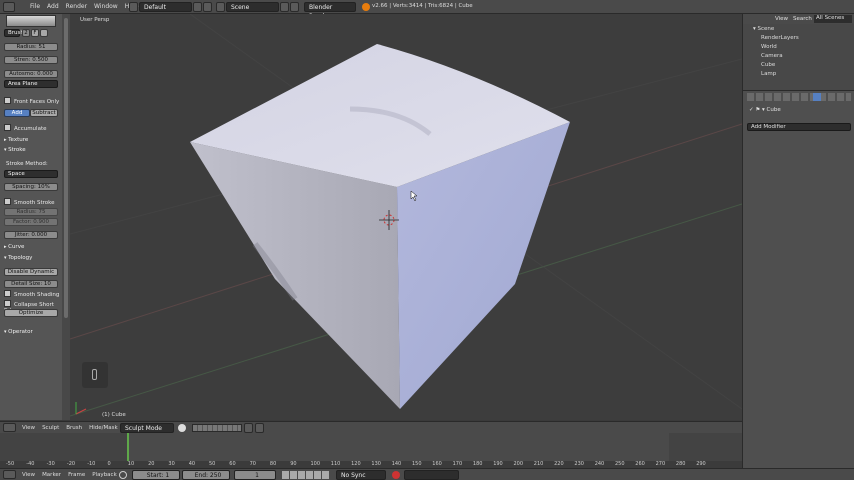 This screenshot has width=854, height=480. What do you see at coordinates (31, 272) in the screenshot?
I see `disable-dynamic-button: Disable Dynamic` at bounding box center [31, 272].